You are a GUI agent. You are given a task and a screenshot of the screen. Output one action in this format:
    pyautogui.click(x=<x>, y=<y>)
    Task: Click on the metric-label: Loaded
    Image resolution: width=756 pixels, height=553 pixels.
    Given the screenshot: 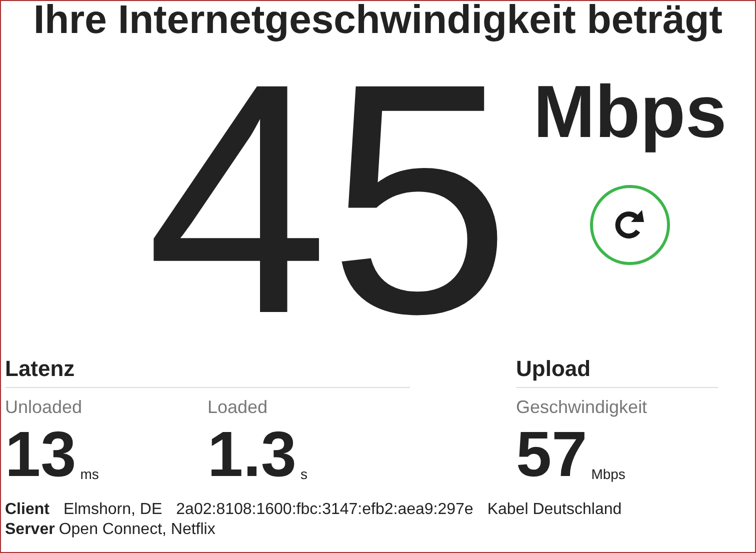 What is the action you would take?
    pyautogui.click(x=238, y=407)
    